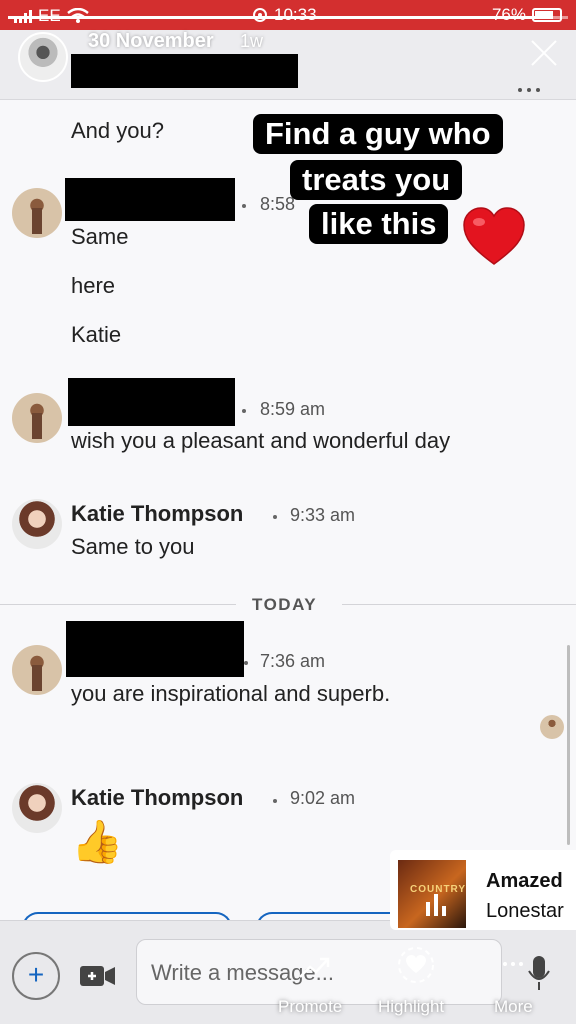 This screenshot has width=576, height=1024. What do you see at coordinates (93, 285) in the screenshot?
I see `message-text: here` at bounding box center [93, 285].